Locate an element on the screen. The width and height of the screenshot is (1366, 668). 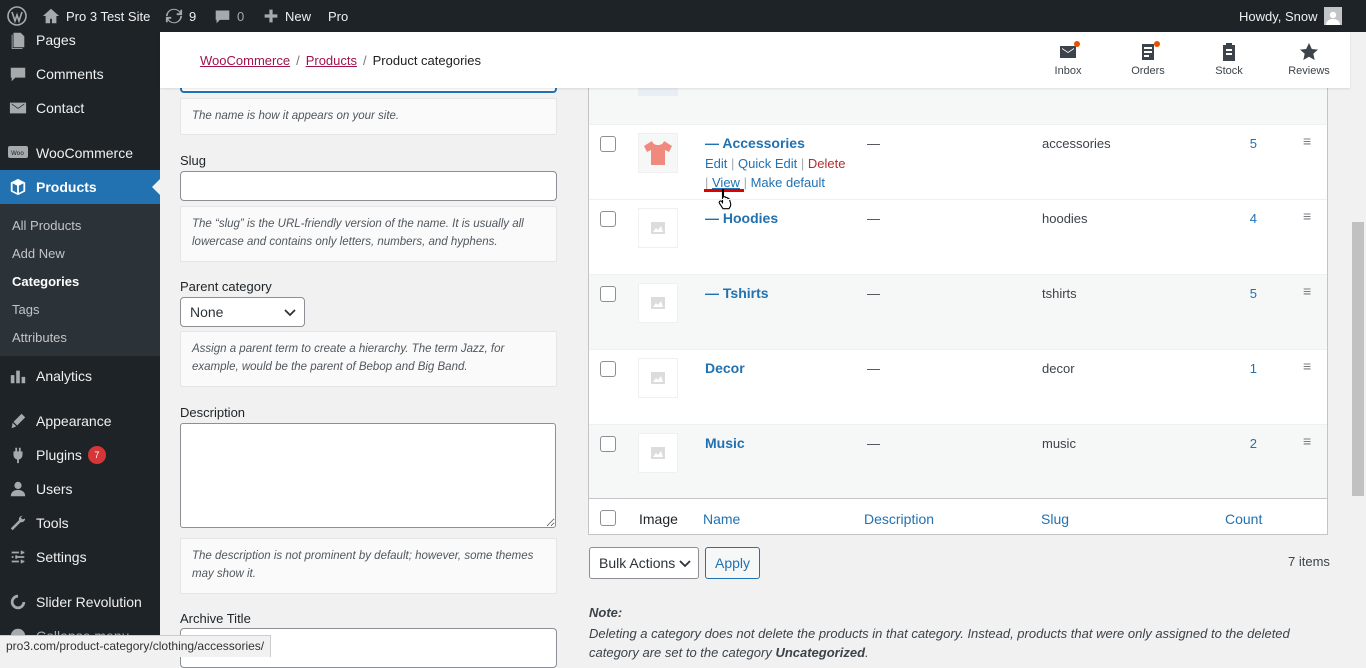
submenu-add-new: Add New is located at coordinates (38, 253).